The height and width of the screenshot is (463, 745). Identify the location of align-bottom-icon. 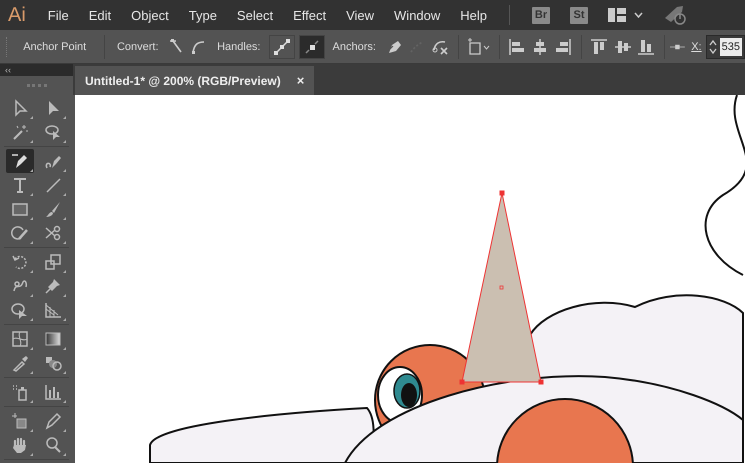
(646, 47).